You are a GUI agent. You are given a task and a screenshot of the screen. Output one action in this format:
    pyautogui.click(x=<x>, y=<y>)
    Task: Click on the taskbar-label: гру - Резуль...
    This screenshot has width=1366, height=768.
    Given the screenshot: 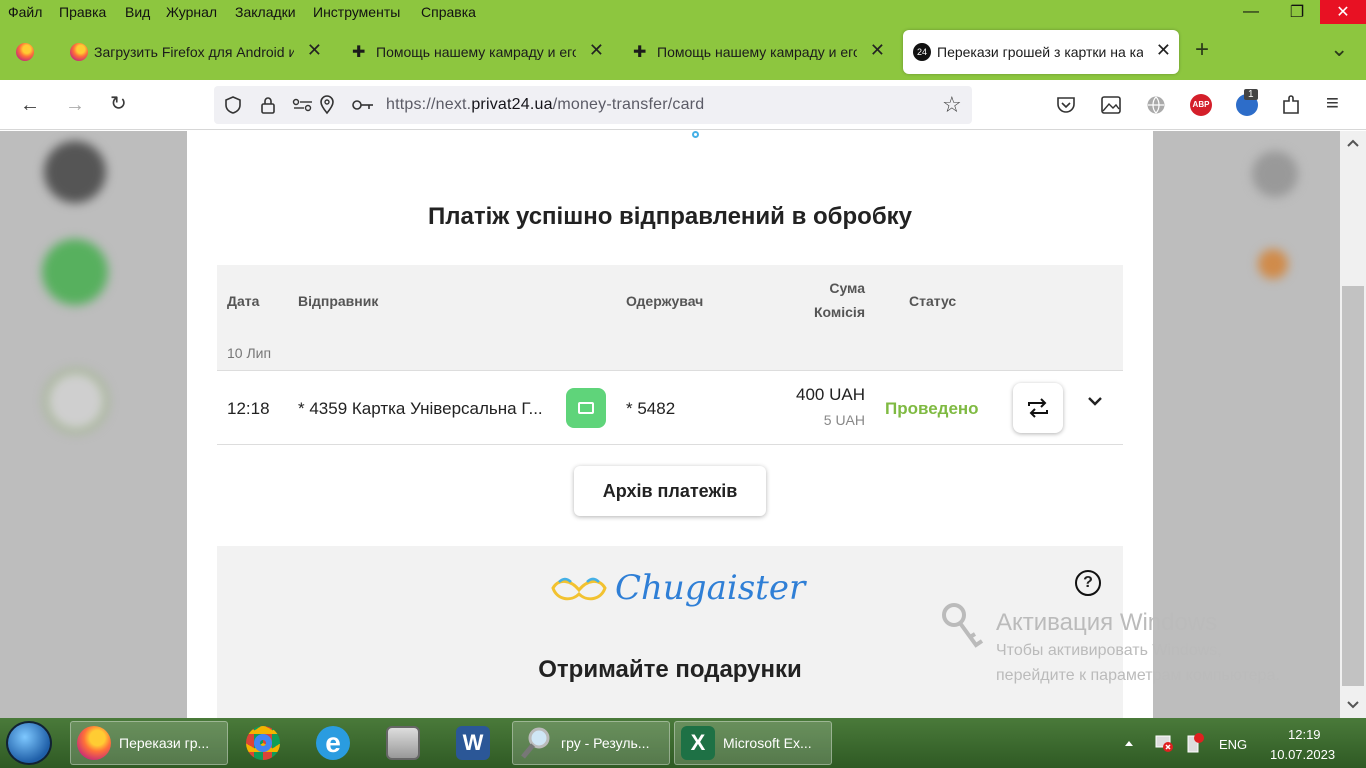 What is the action you would take?
    pyautogui.click(x=605, y=743)
    